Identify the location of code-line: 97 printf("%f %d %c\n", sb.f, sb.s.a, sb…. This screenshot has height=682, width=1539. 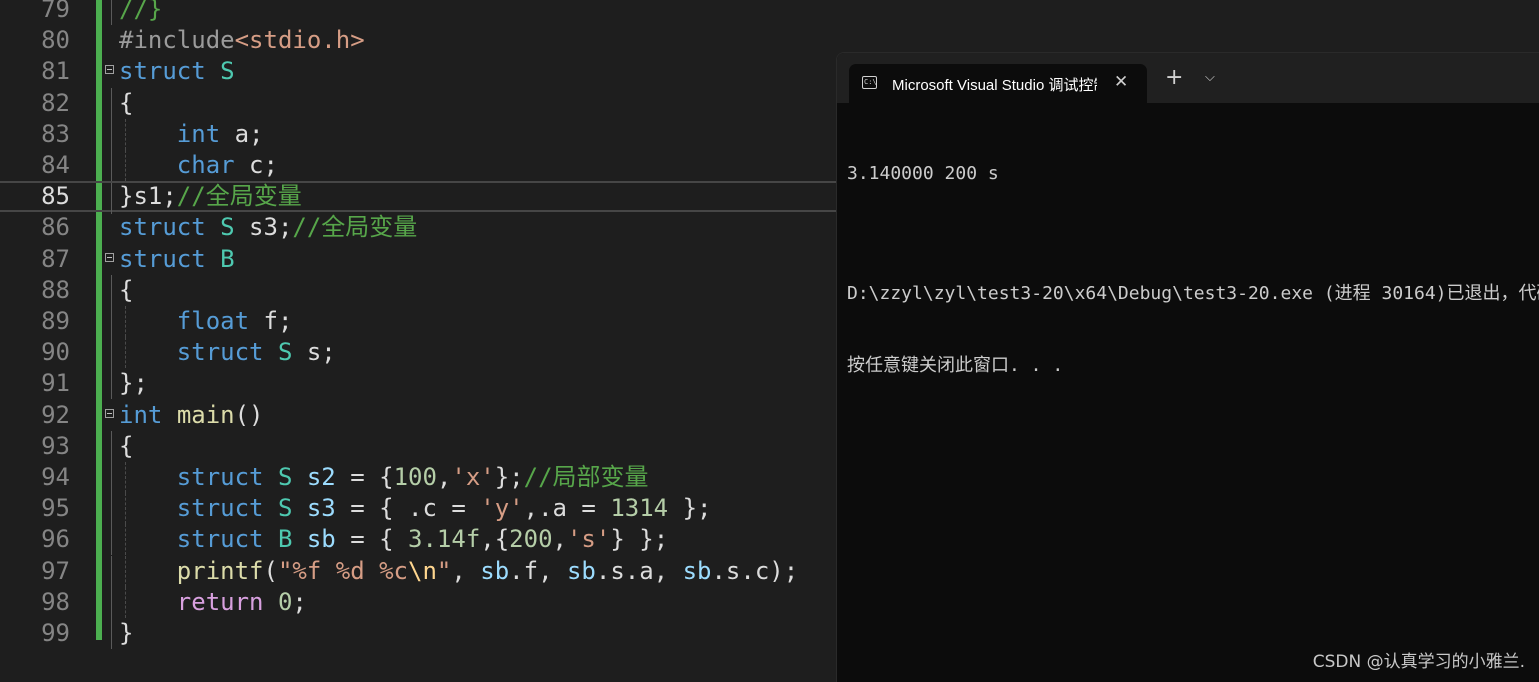
(420, 571).